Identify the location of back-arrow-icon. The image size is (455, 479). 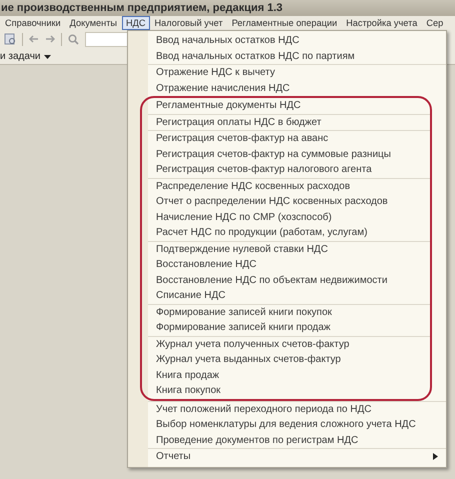
(34, 39).